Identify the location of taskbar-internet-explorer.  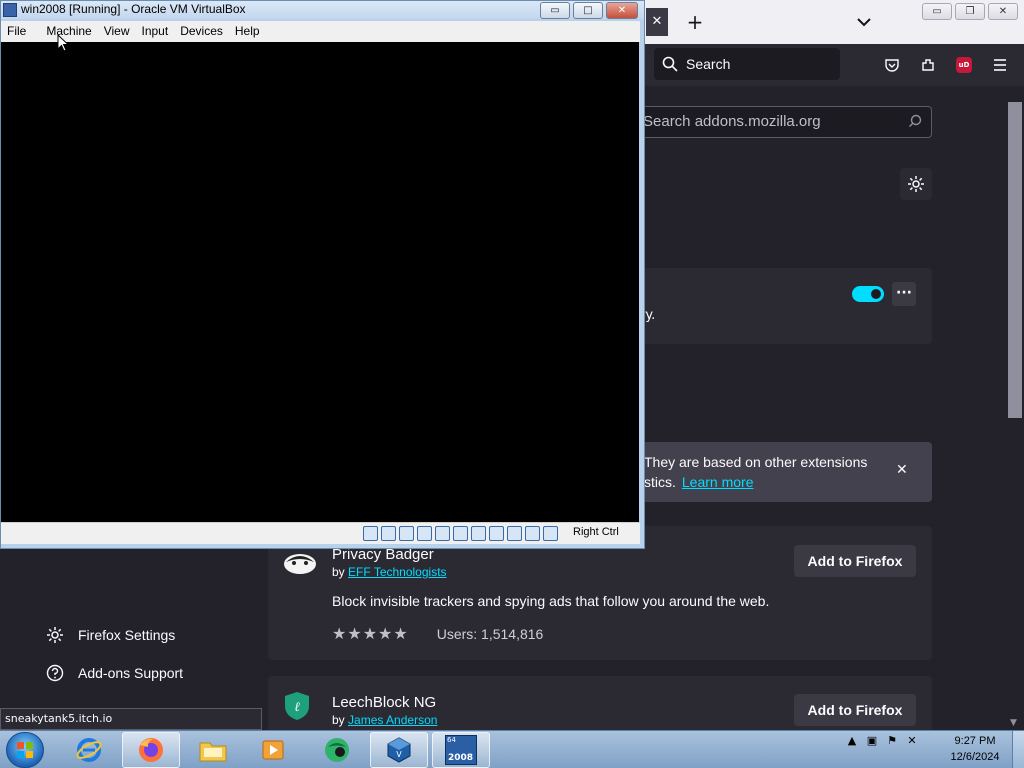
(89, 750).